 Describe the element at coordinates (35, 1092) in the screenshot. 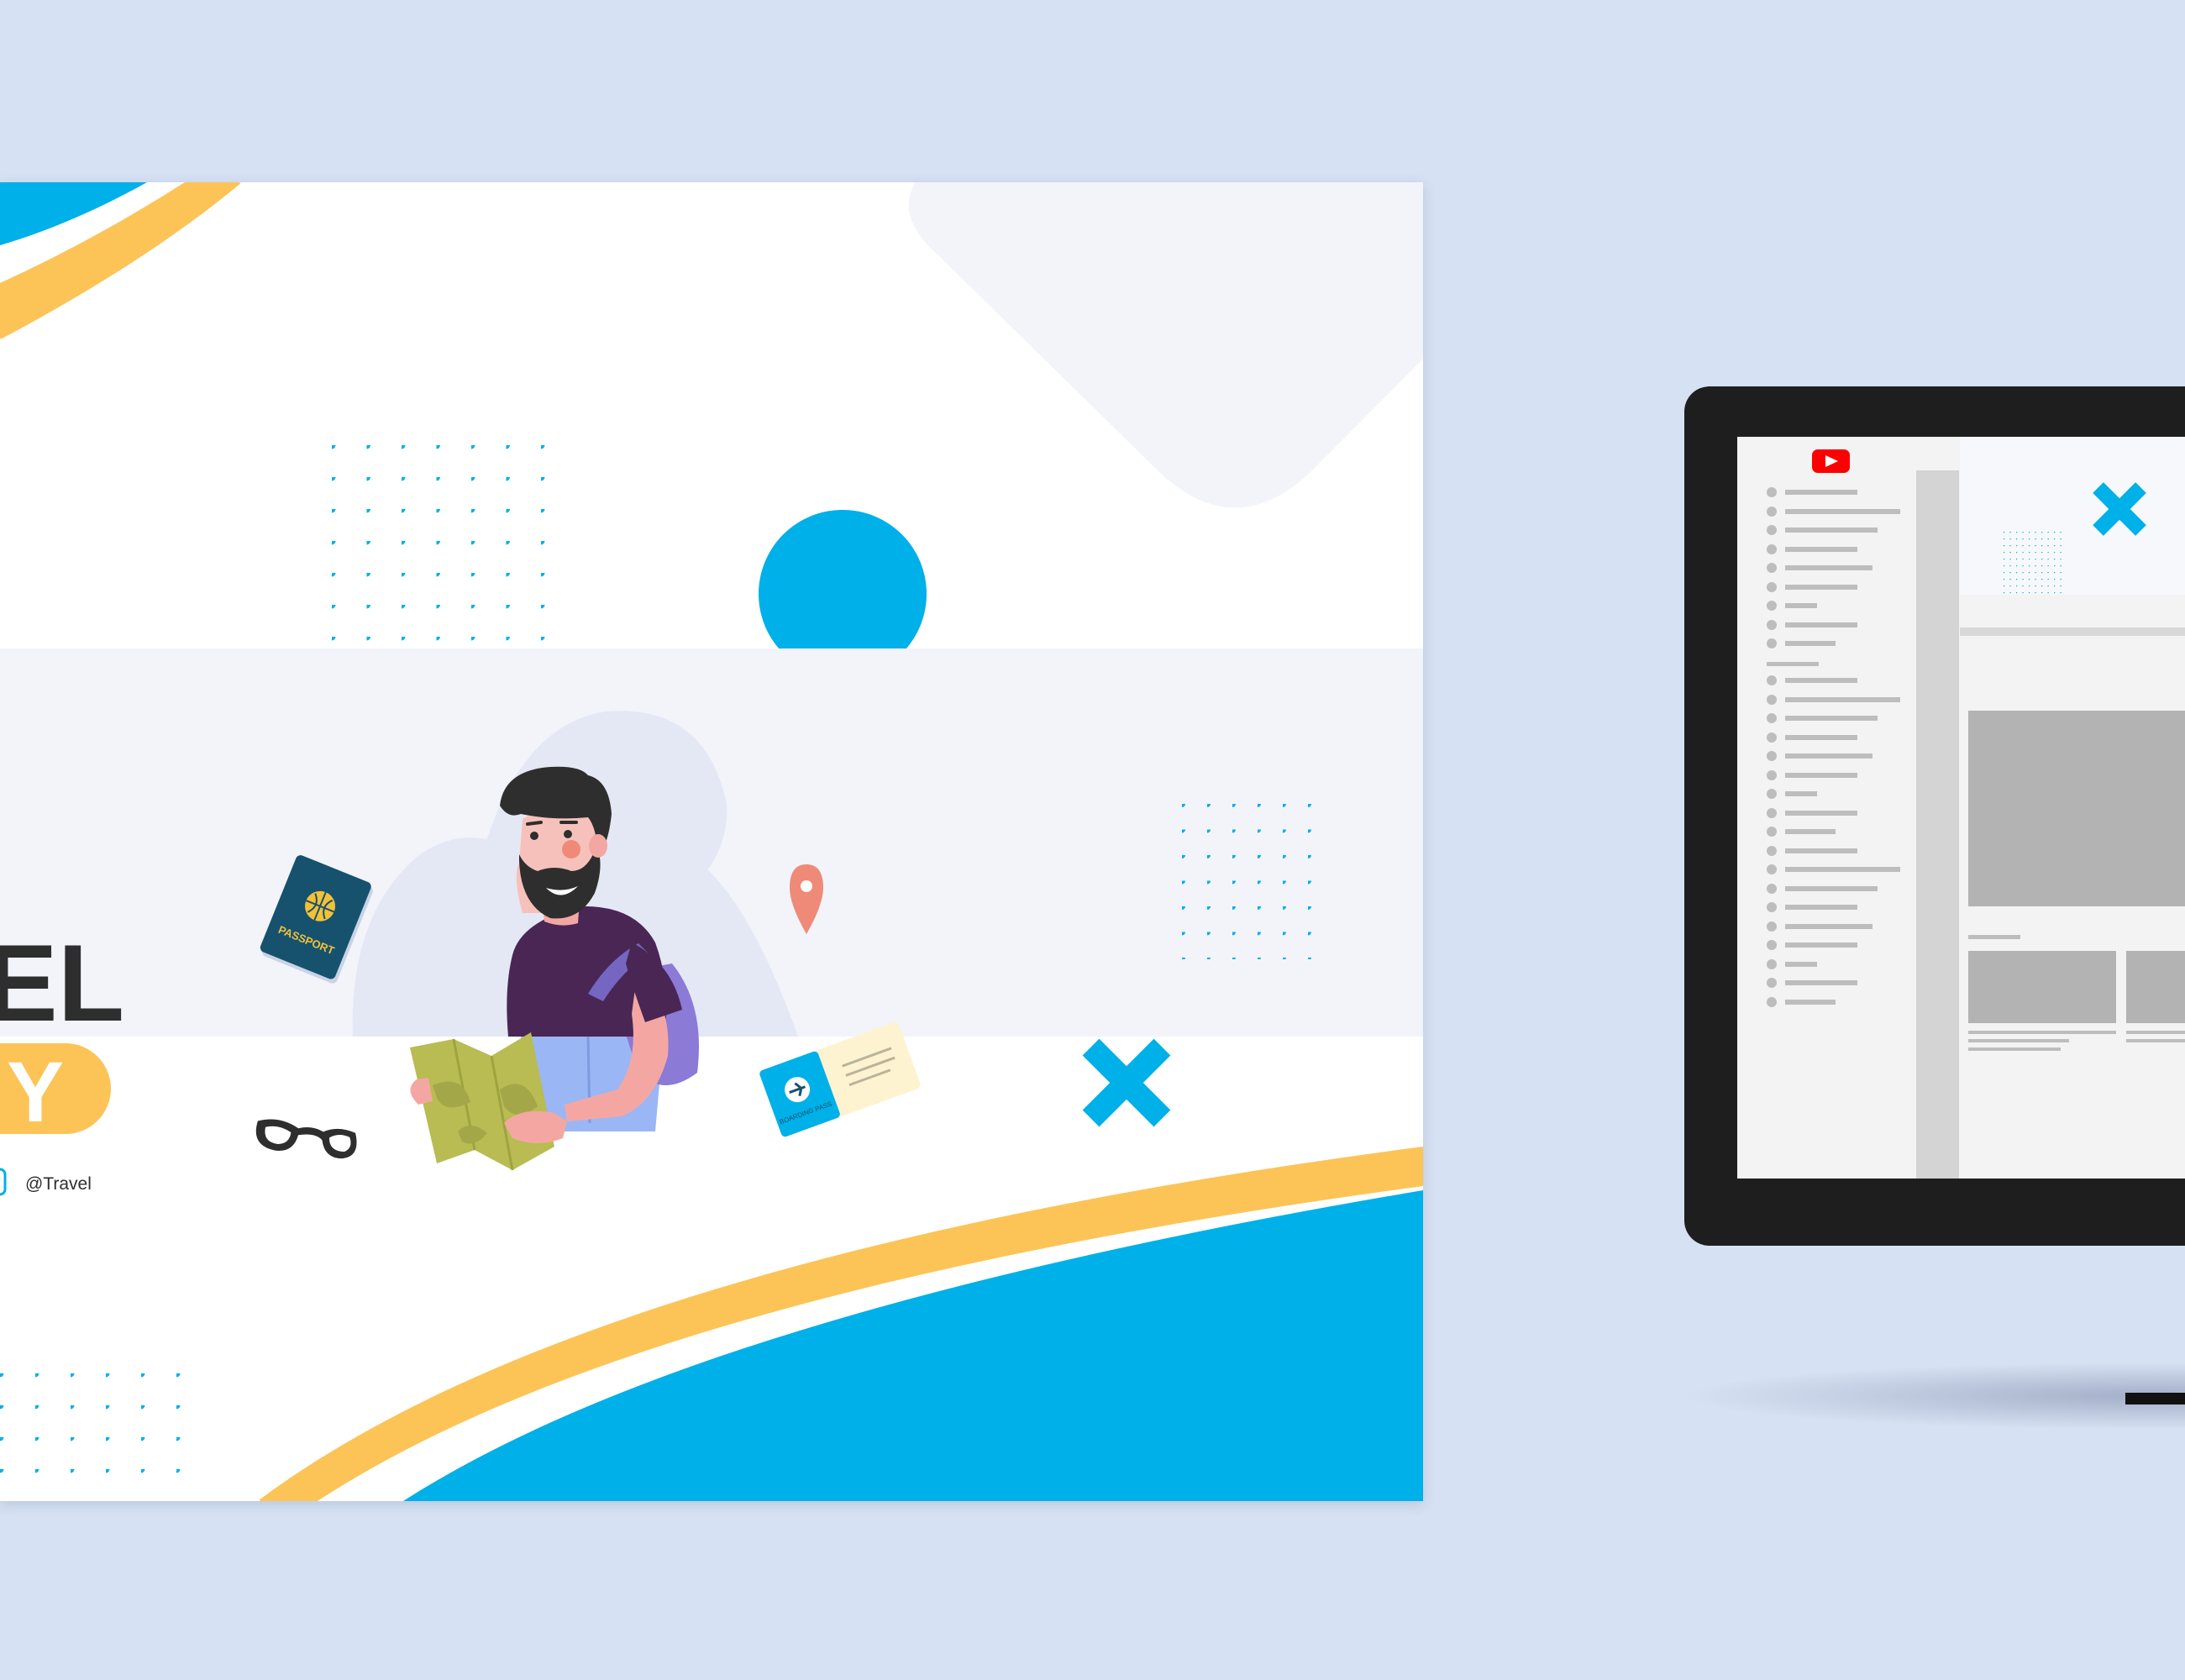

I see `badge-text: Y` at that location.